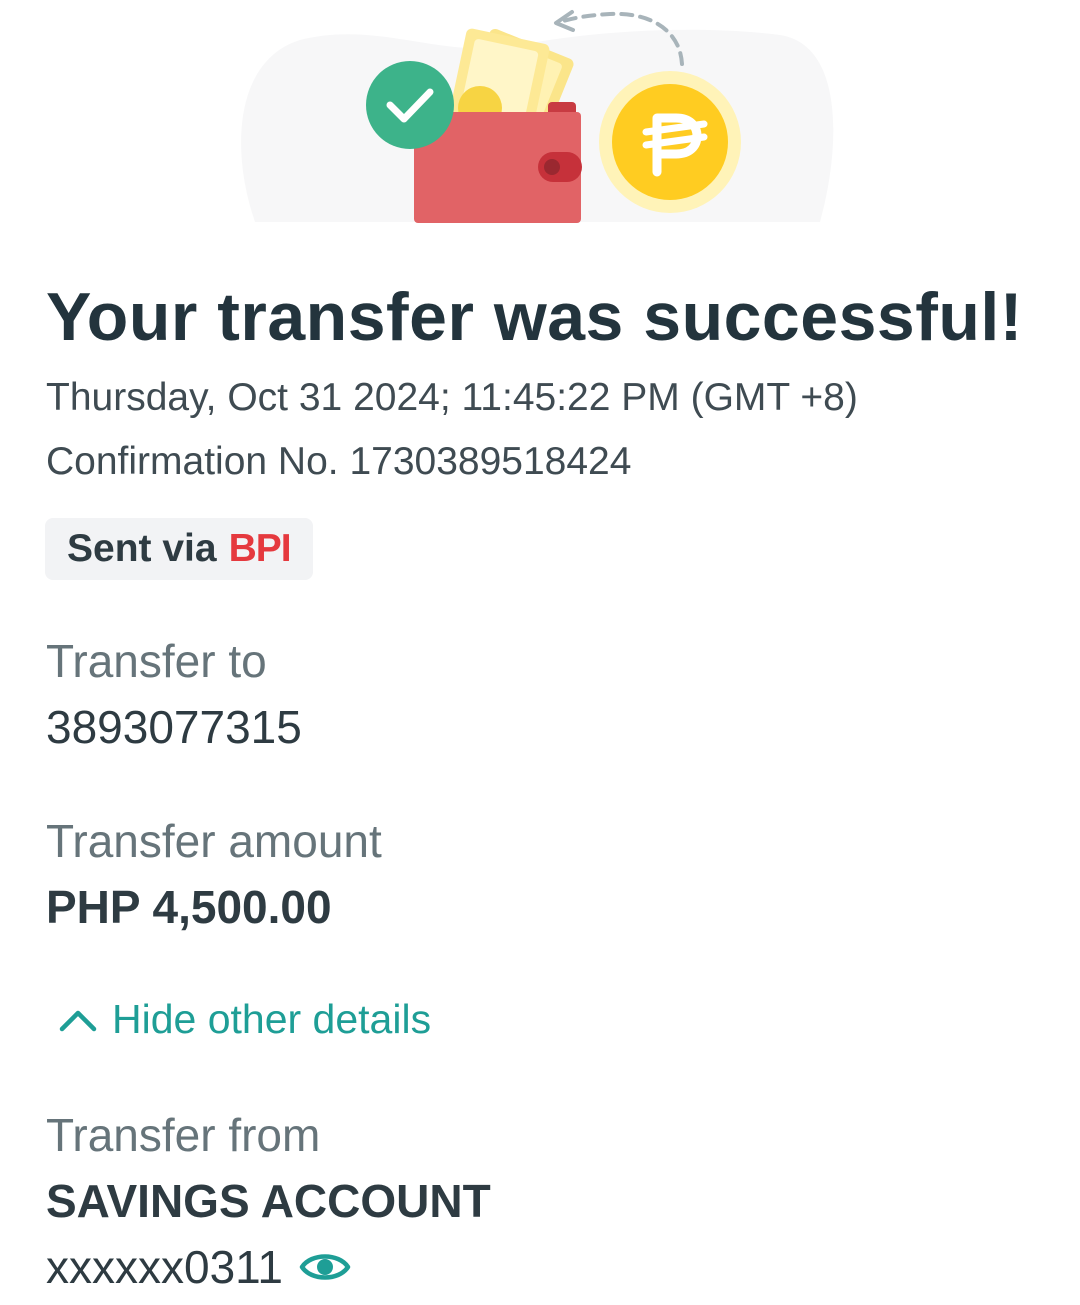  Describe the element at coordinates (164, 1267) in the screenshot. I see `masked-account-number: xxxxxx0311` at that location.